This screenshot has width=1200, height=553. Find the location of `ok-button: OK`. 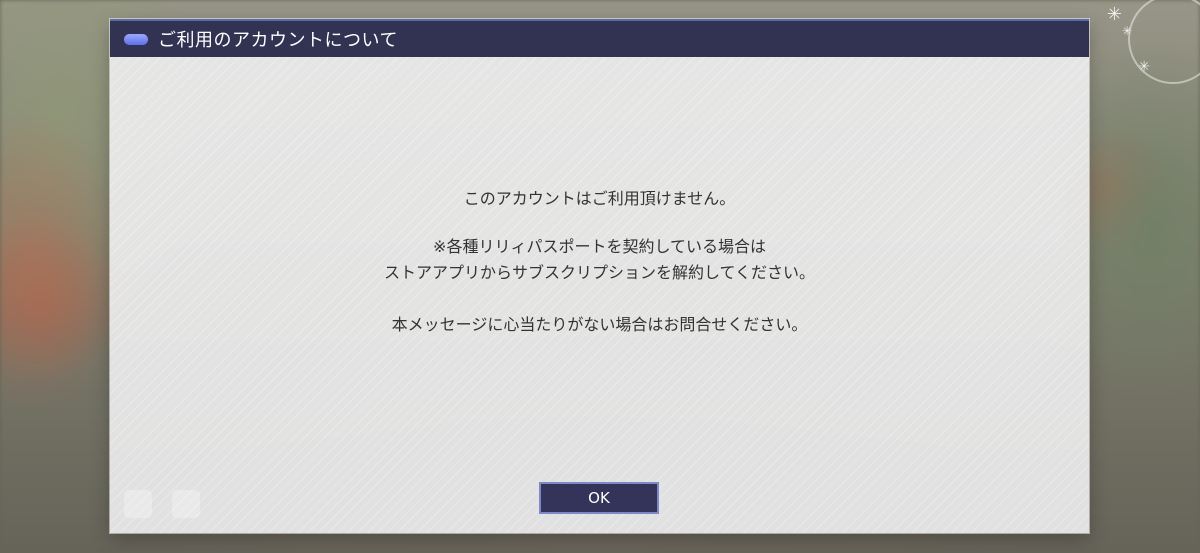

ok-button: OK is located at coordinates (599, 498).